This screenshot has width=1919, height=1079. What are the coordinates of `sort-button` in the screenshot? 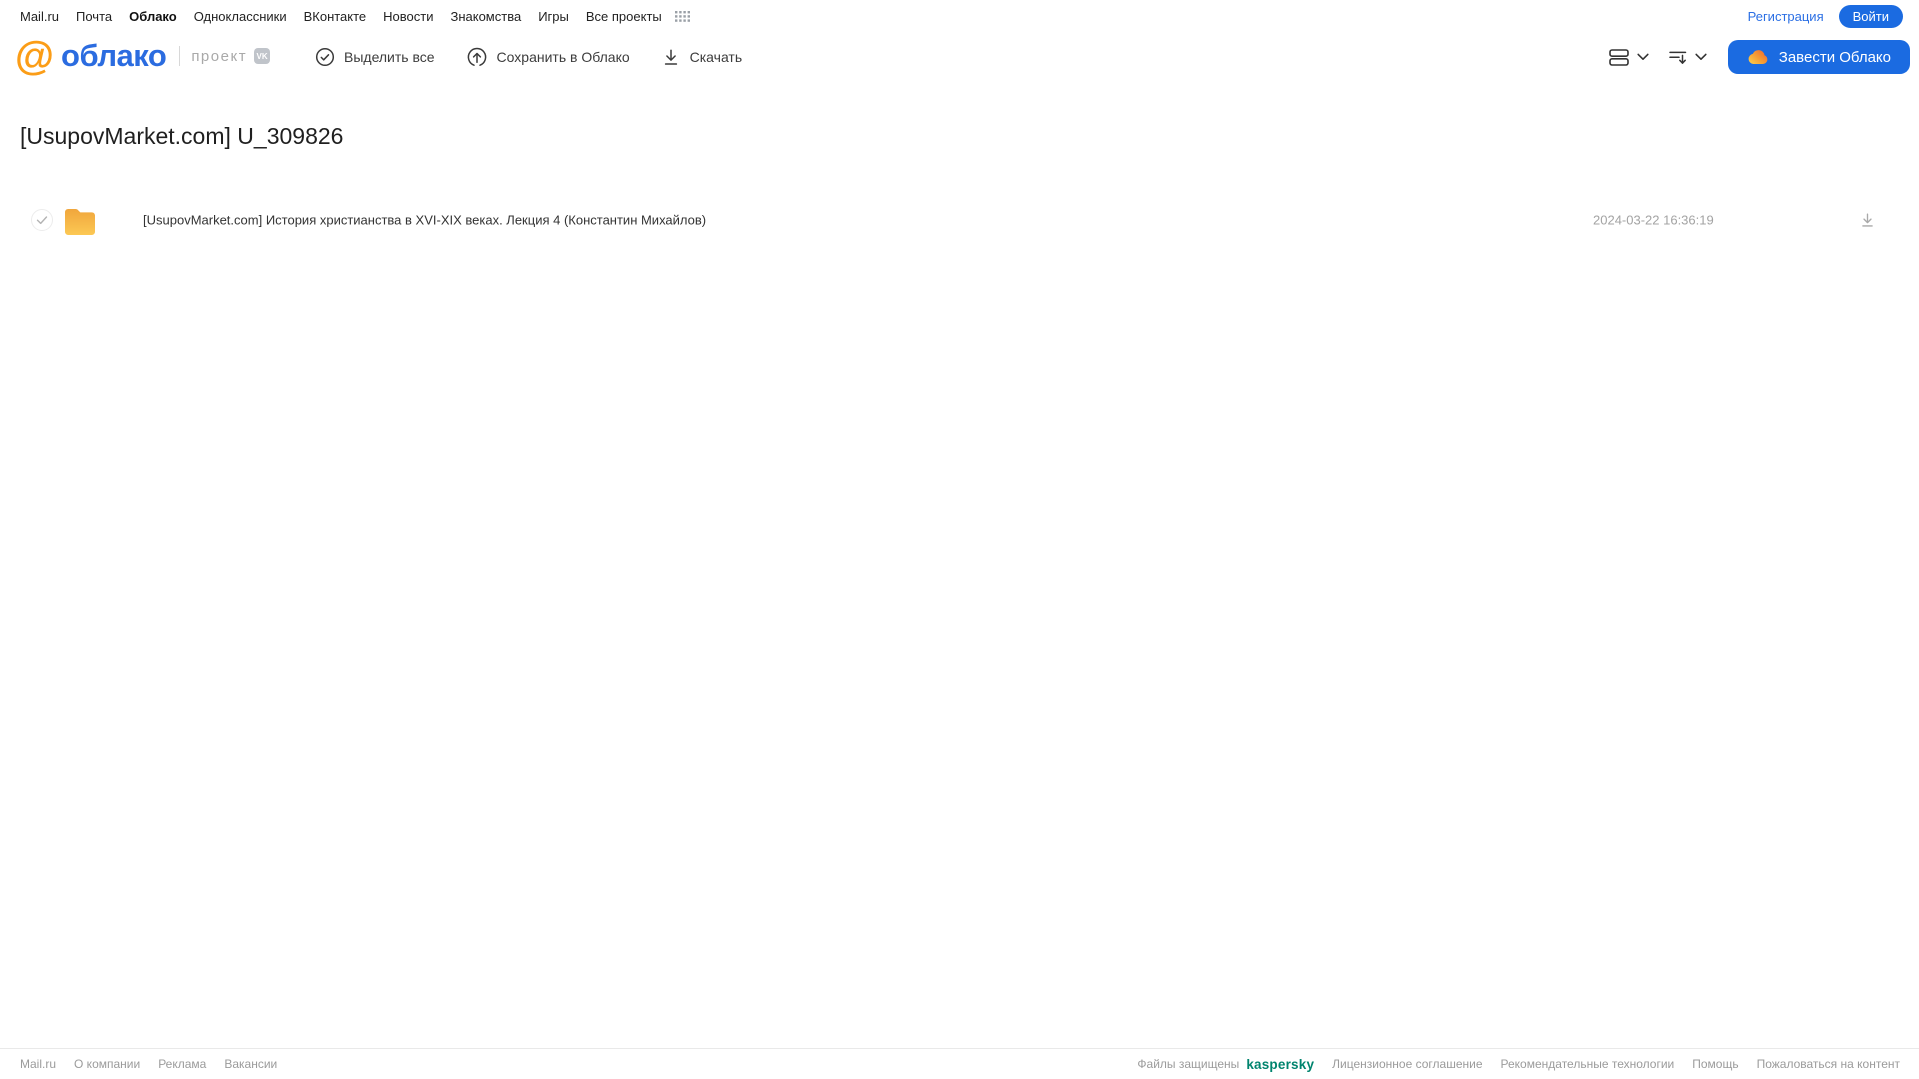 It's located at (1688, 57).